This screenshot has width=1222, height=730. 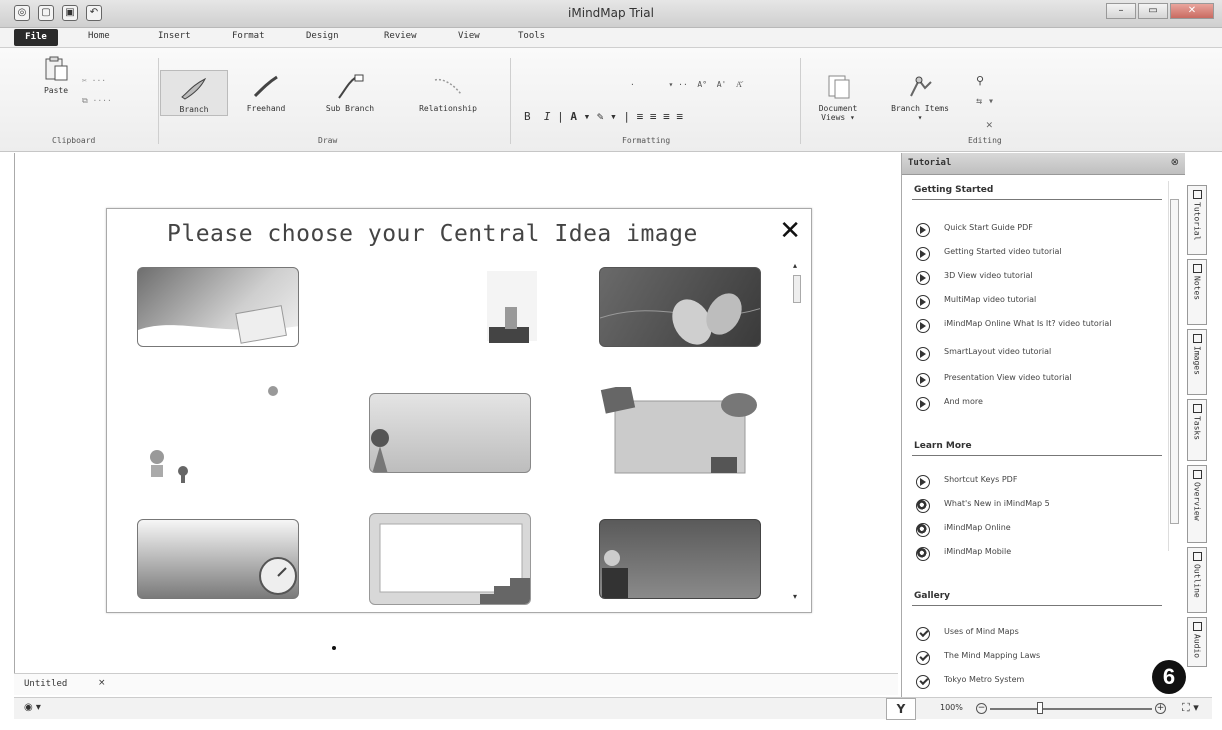 I want to click on find-icon: ⚲, so click(x=980, y=80).